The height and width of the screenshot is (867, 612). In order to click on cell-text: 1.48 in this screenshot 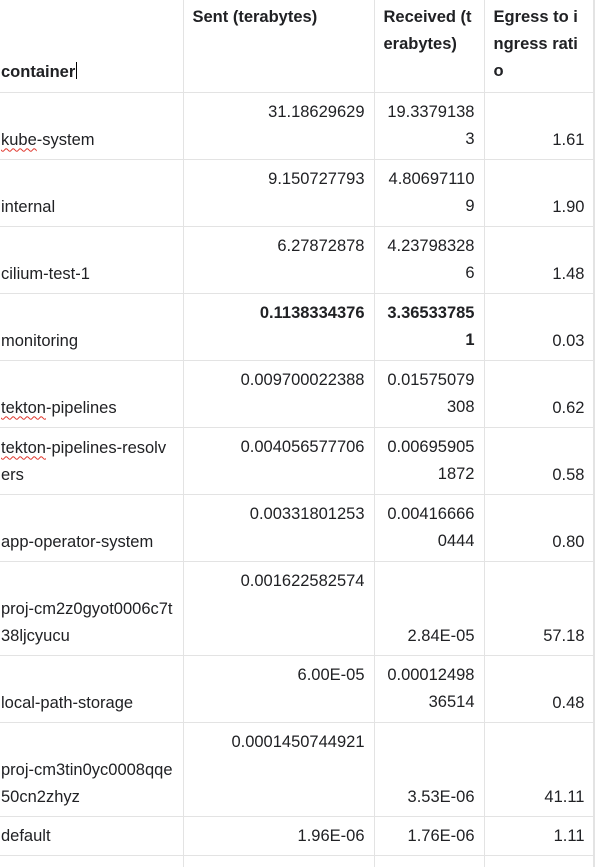, I will do `click(568, 273)`.